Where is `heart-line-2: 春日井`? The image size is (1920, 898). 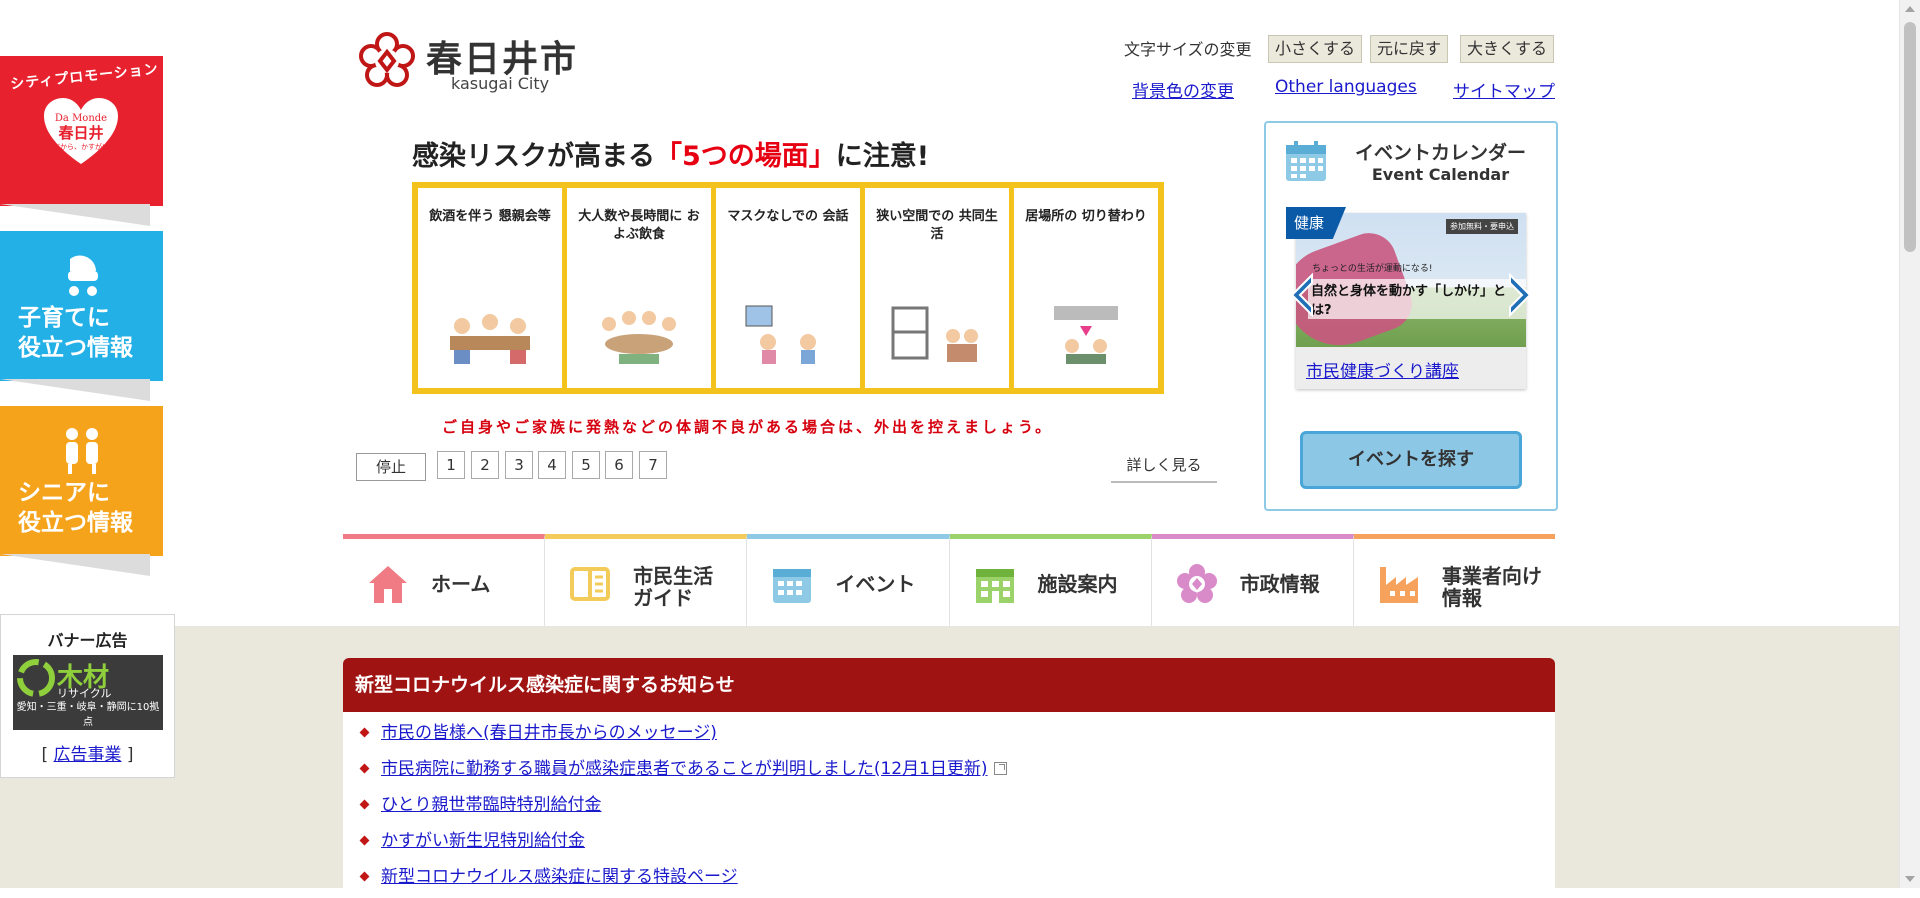
heart-line-2: 春日井 is located at coordinates (81, 133).